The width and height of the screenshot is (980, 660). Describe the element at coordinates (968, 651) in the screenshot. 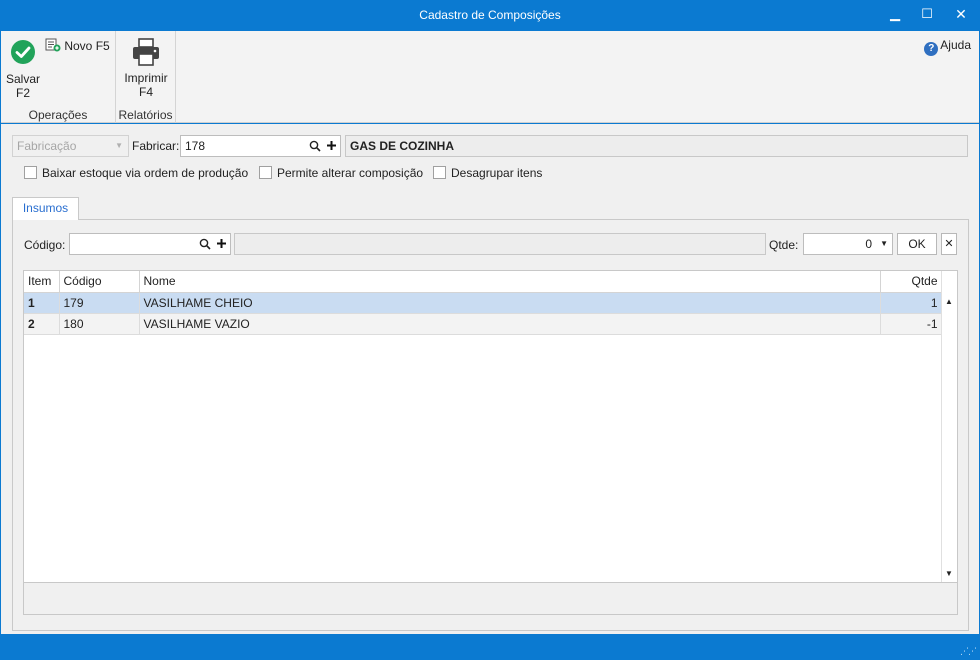

I see `resize-grip-icon: ⋰⋰` at that location.